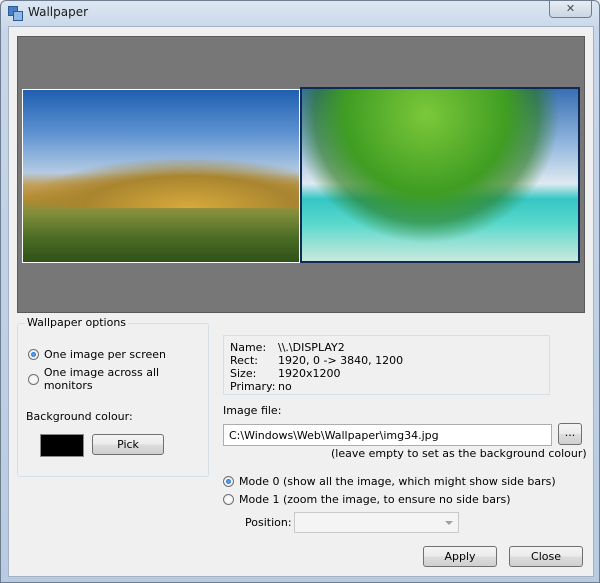 This screenshot has height=583, width=600. I want to click on rect-key: Rect:, so click(244, 360).